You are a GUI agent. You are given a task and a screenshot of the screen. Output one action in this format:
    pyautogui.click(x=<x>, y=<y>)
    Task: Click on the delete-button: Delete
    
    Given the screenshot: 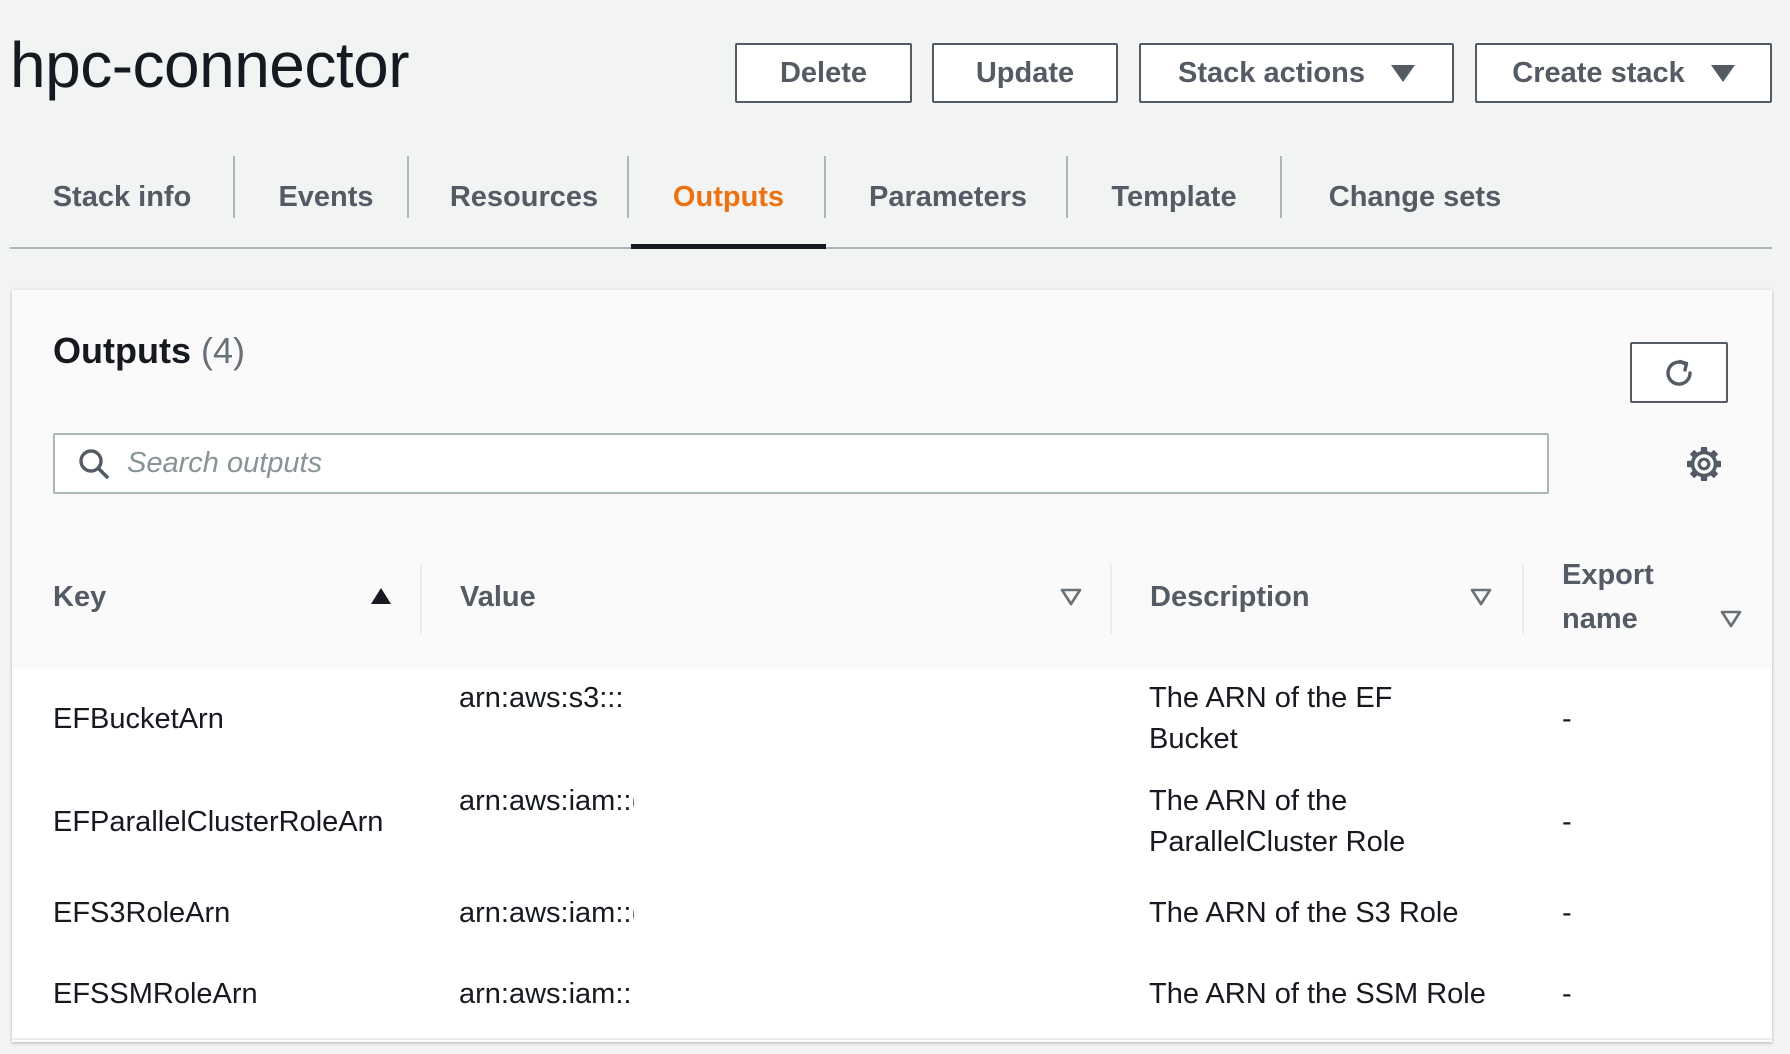 What is the action you would take?
    pyautogui.click(x=823, y=73)
    